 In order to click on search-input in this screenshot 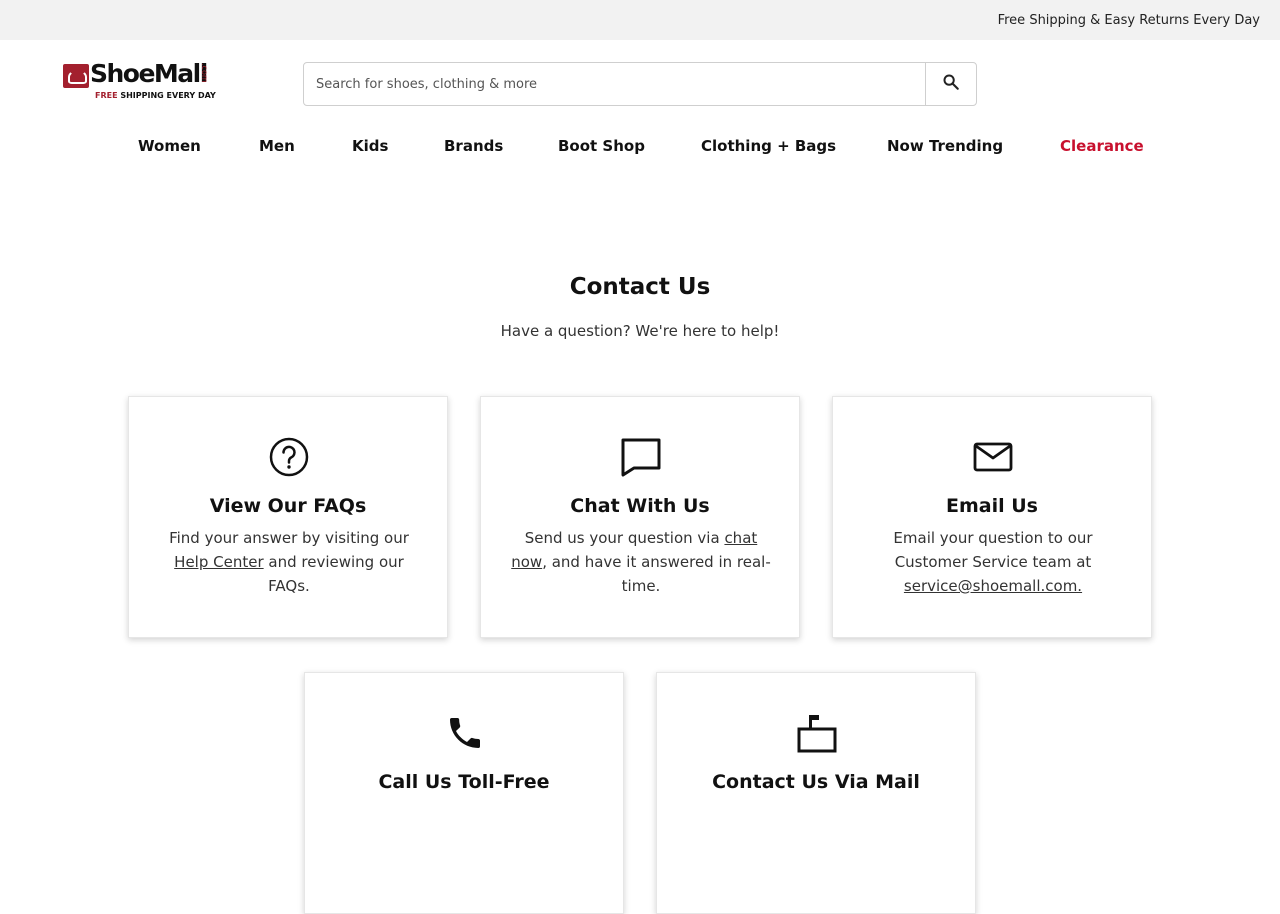, I will do `click(614, 84)`.